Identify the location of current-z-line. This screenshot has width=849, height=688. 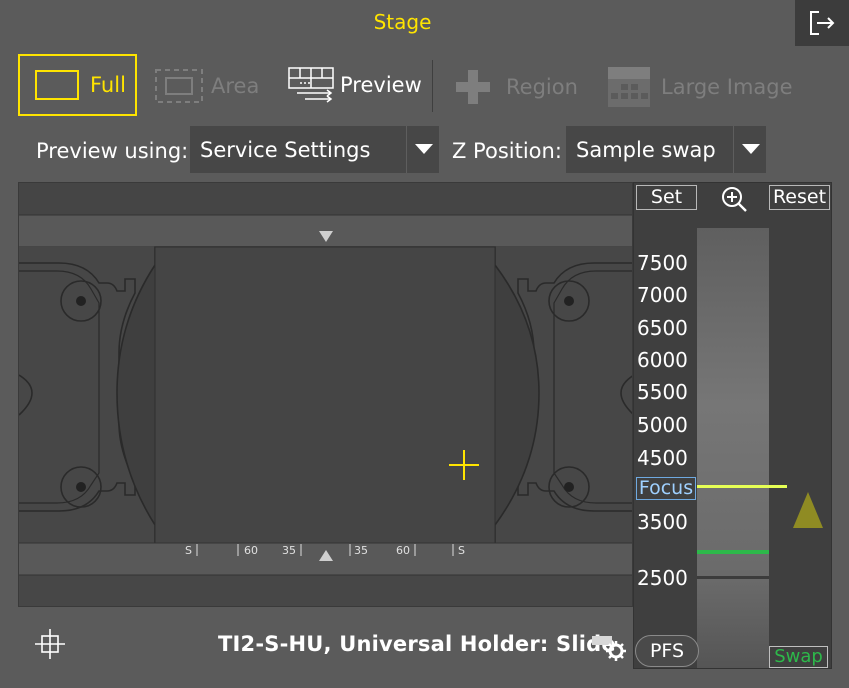
(733, 552).